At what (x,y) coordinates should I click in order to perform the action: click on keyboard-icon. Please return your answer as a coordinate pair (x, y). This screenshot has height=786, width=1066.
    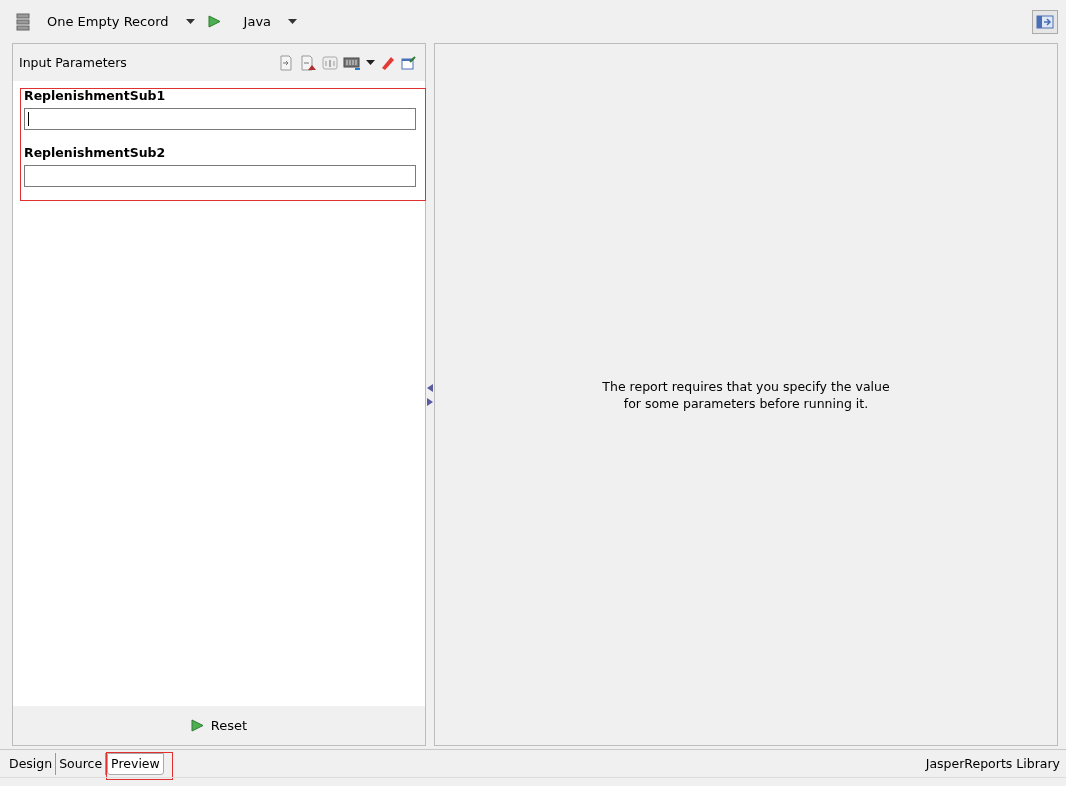
    Looking at the image, I should click on (352, 62).